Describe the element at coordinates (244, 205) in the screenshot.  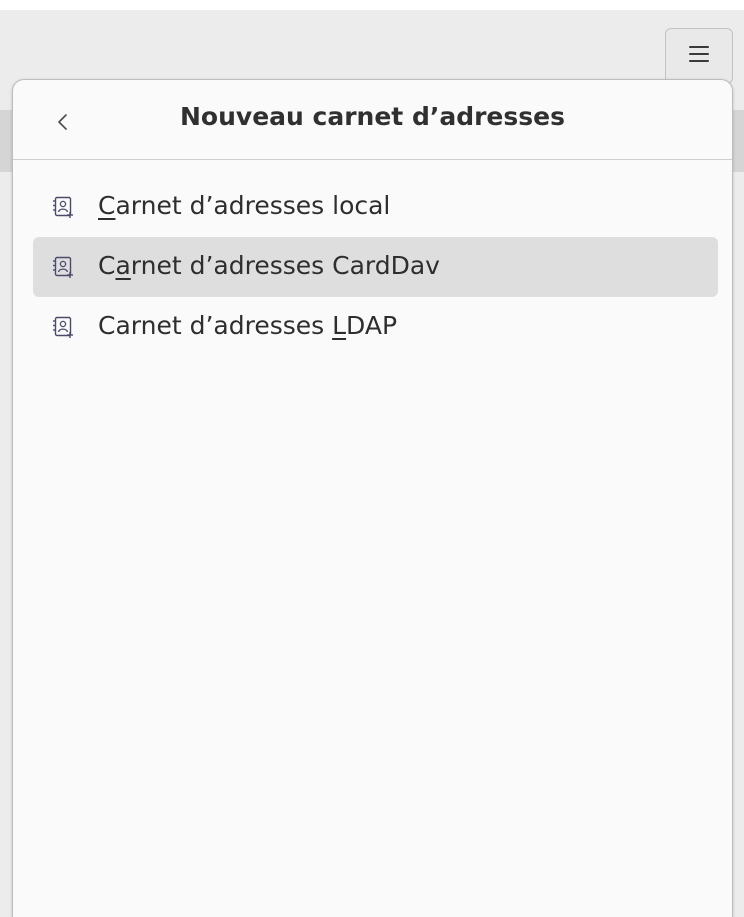
I see `menu-item-label: Carnet d’adresses local` at that location.